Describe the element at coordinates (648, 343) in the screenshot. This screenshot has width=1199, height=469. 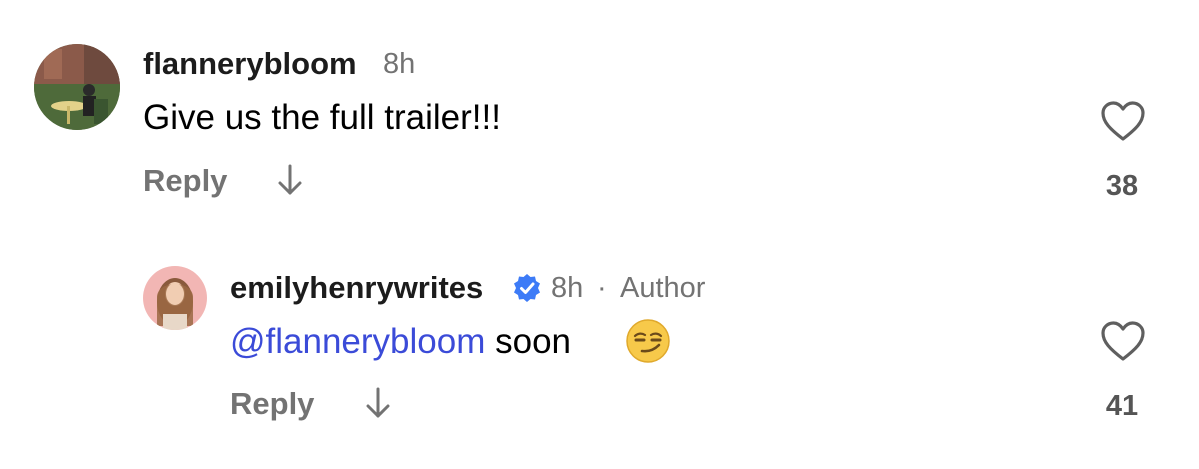
I see `smirking-face-icon` at that location.